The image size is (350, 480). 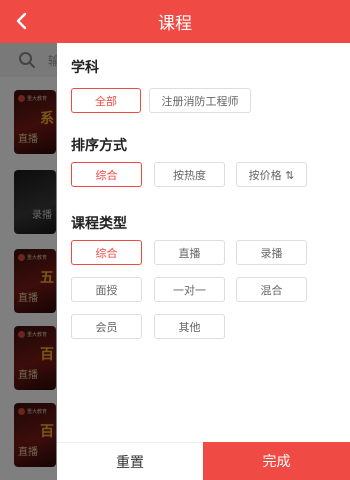 I want to click on section-title-subject: 学科, so click(x=85, y=68).